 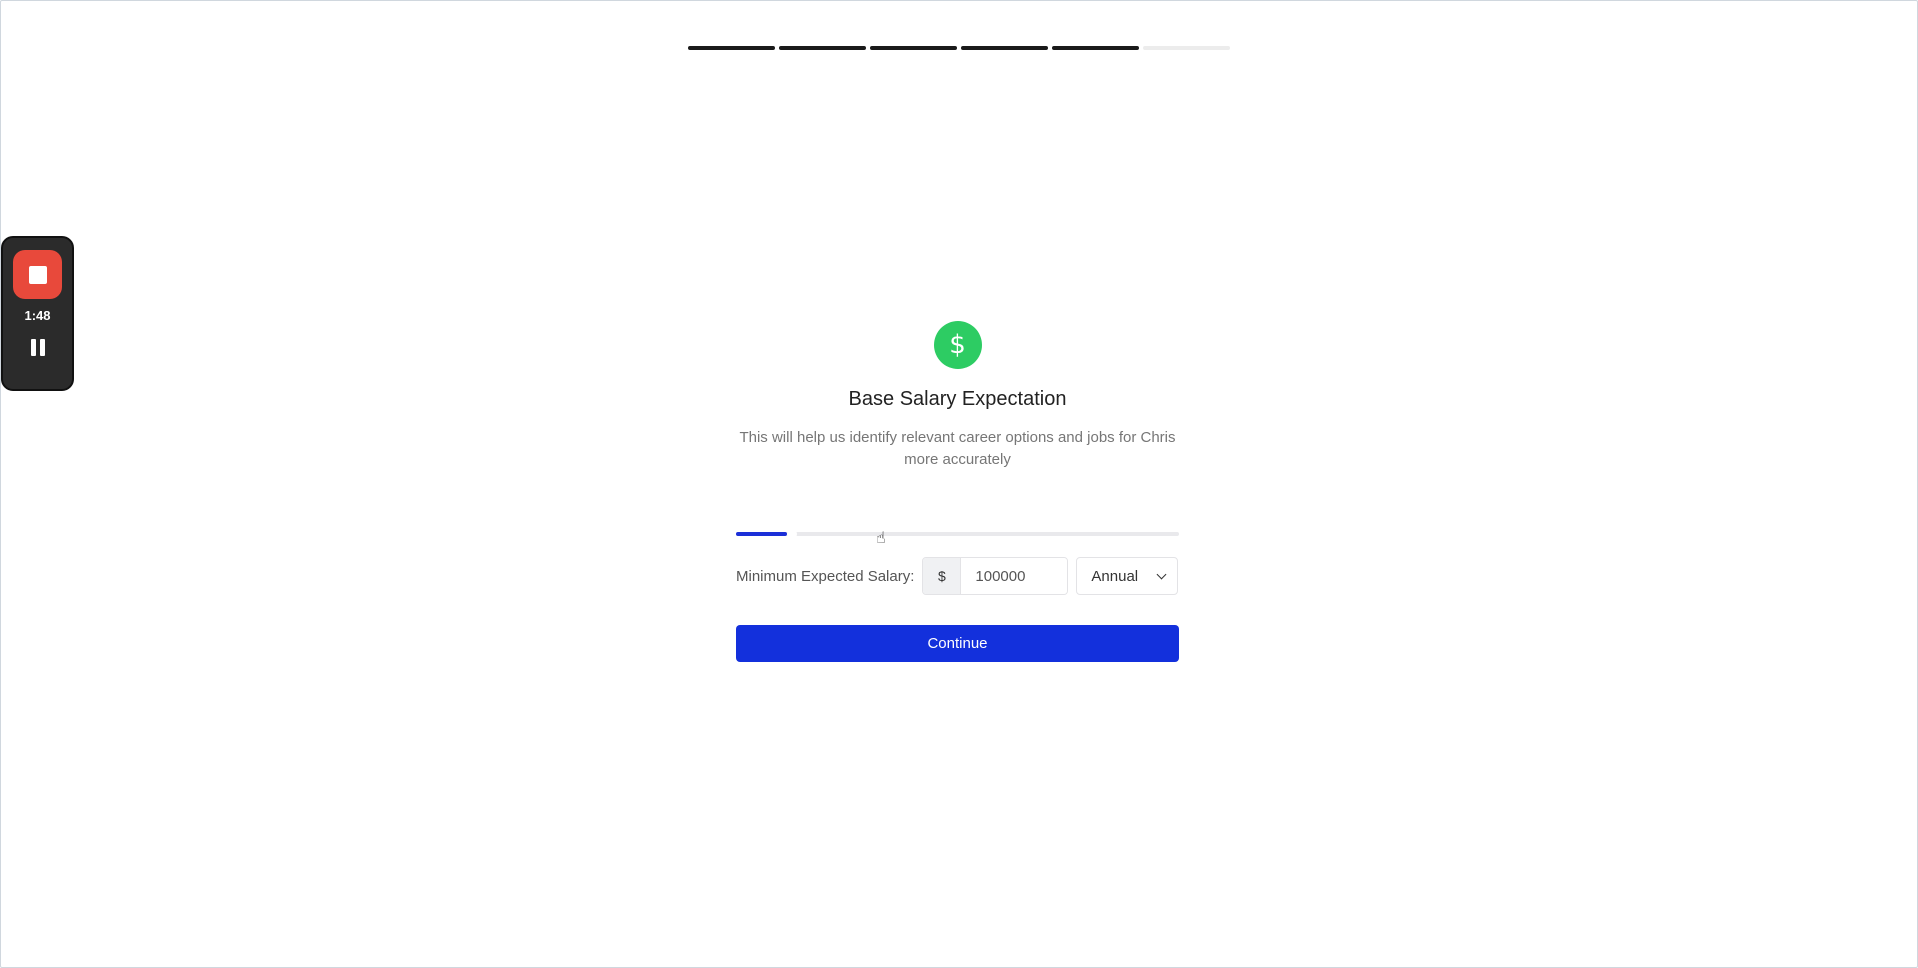 What do you see at coordinates (761, 534) in the screenshot?
I see `slider-fill` at bounding box center [761, 534].